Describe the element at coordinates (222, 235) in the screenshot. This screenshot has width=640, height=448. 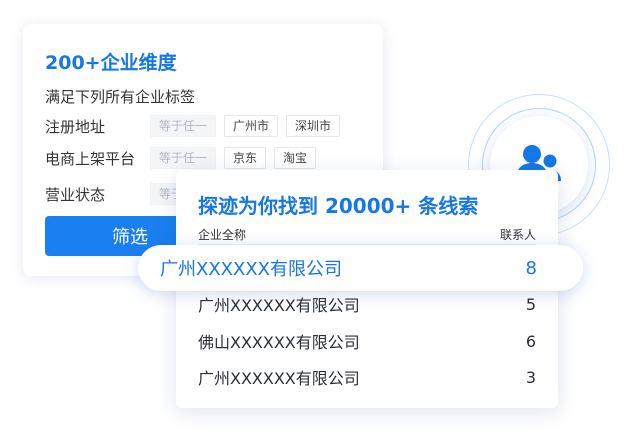
I see `column-header-company: 企业全称` at that location.